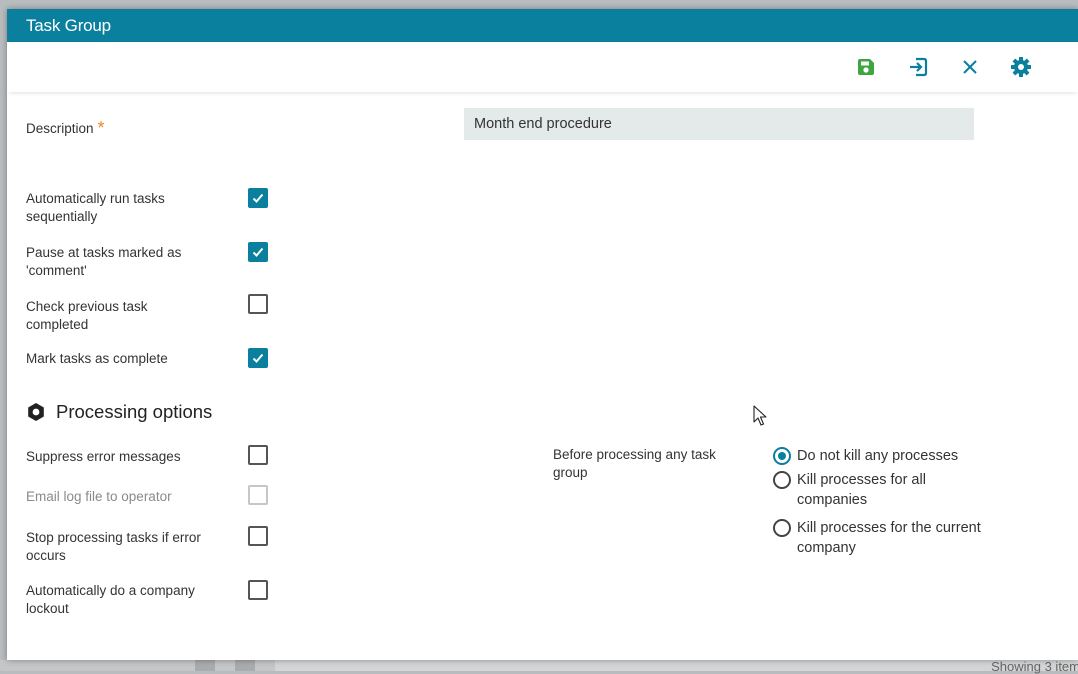  I want to click on option-label: Pause at tasks marked as 'comment', so click(104, 261).